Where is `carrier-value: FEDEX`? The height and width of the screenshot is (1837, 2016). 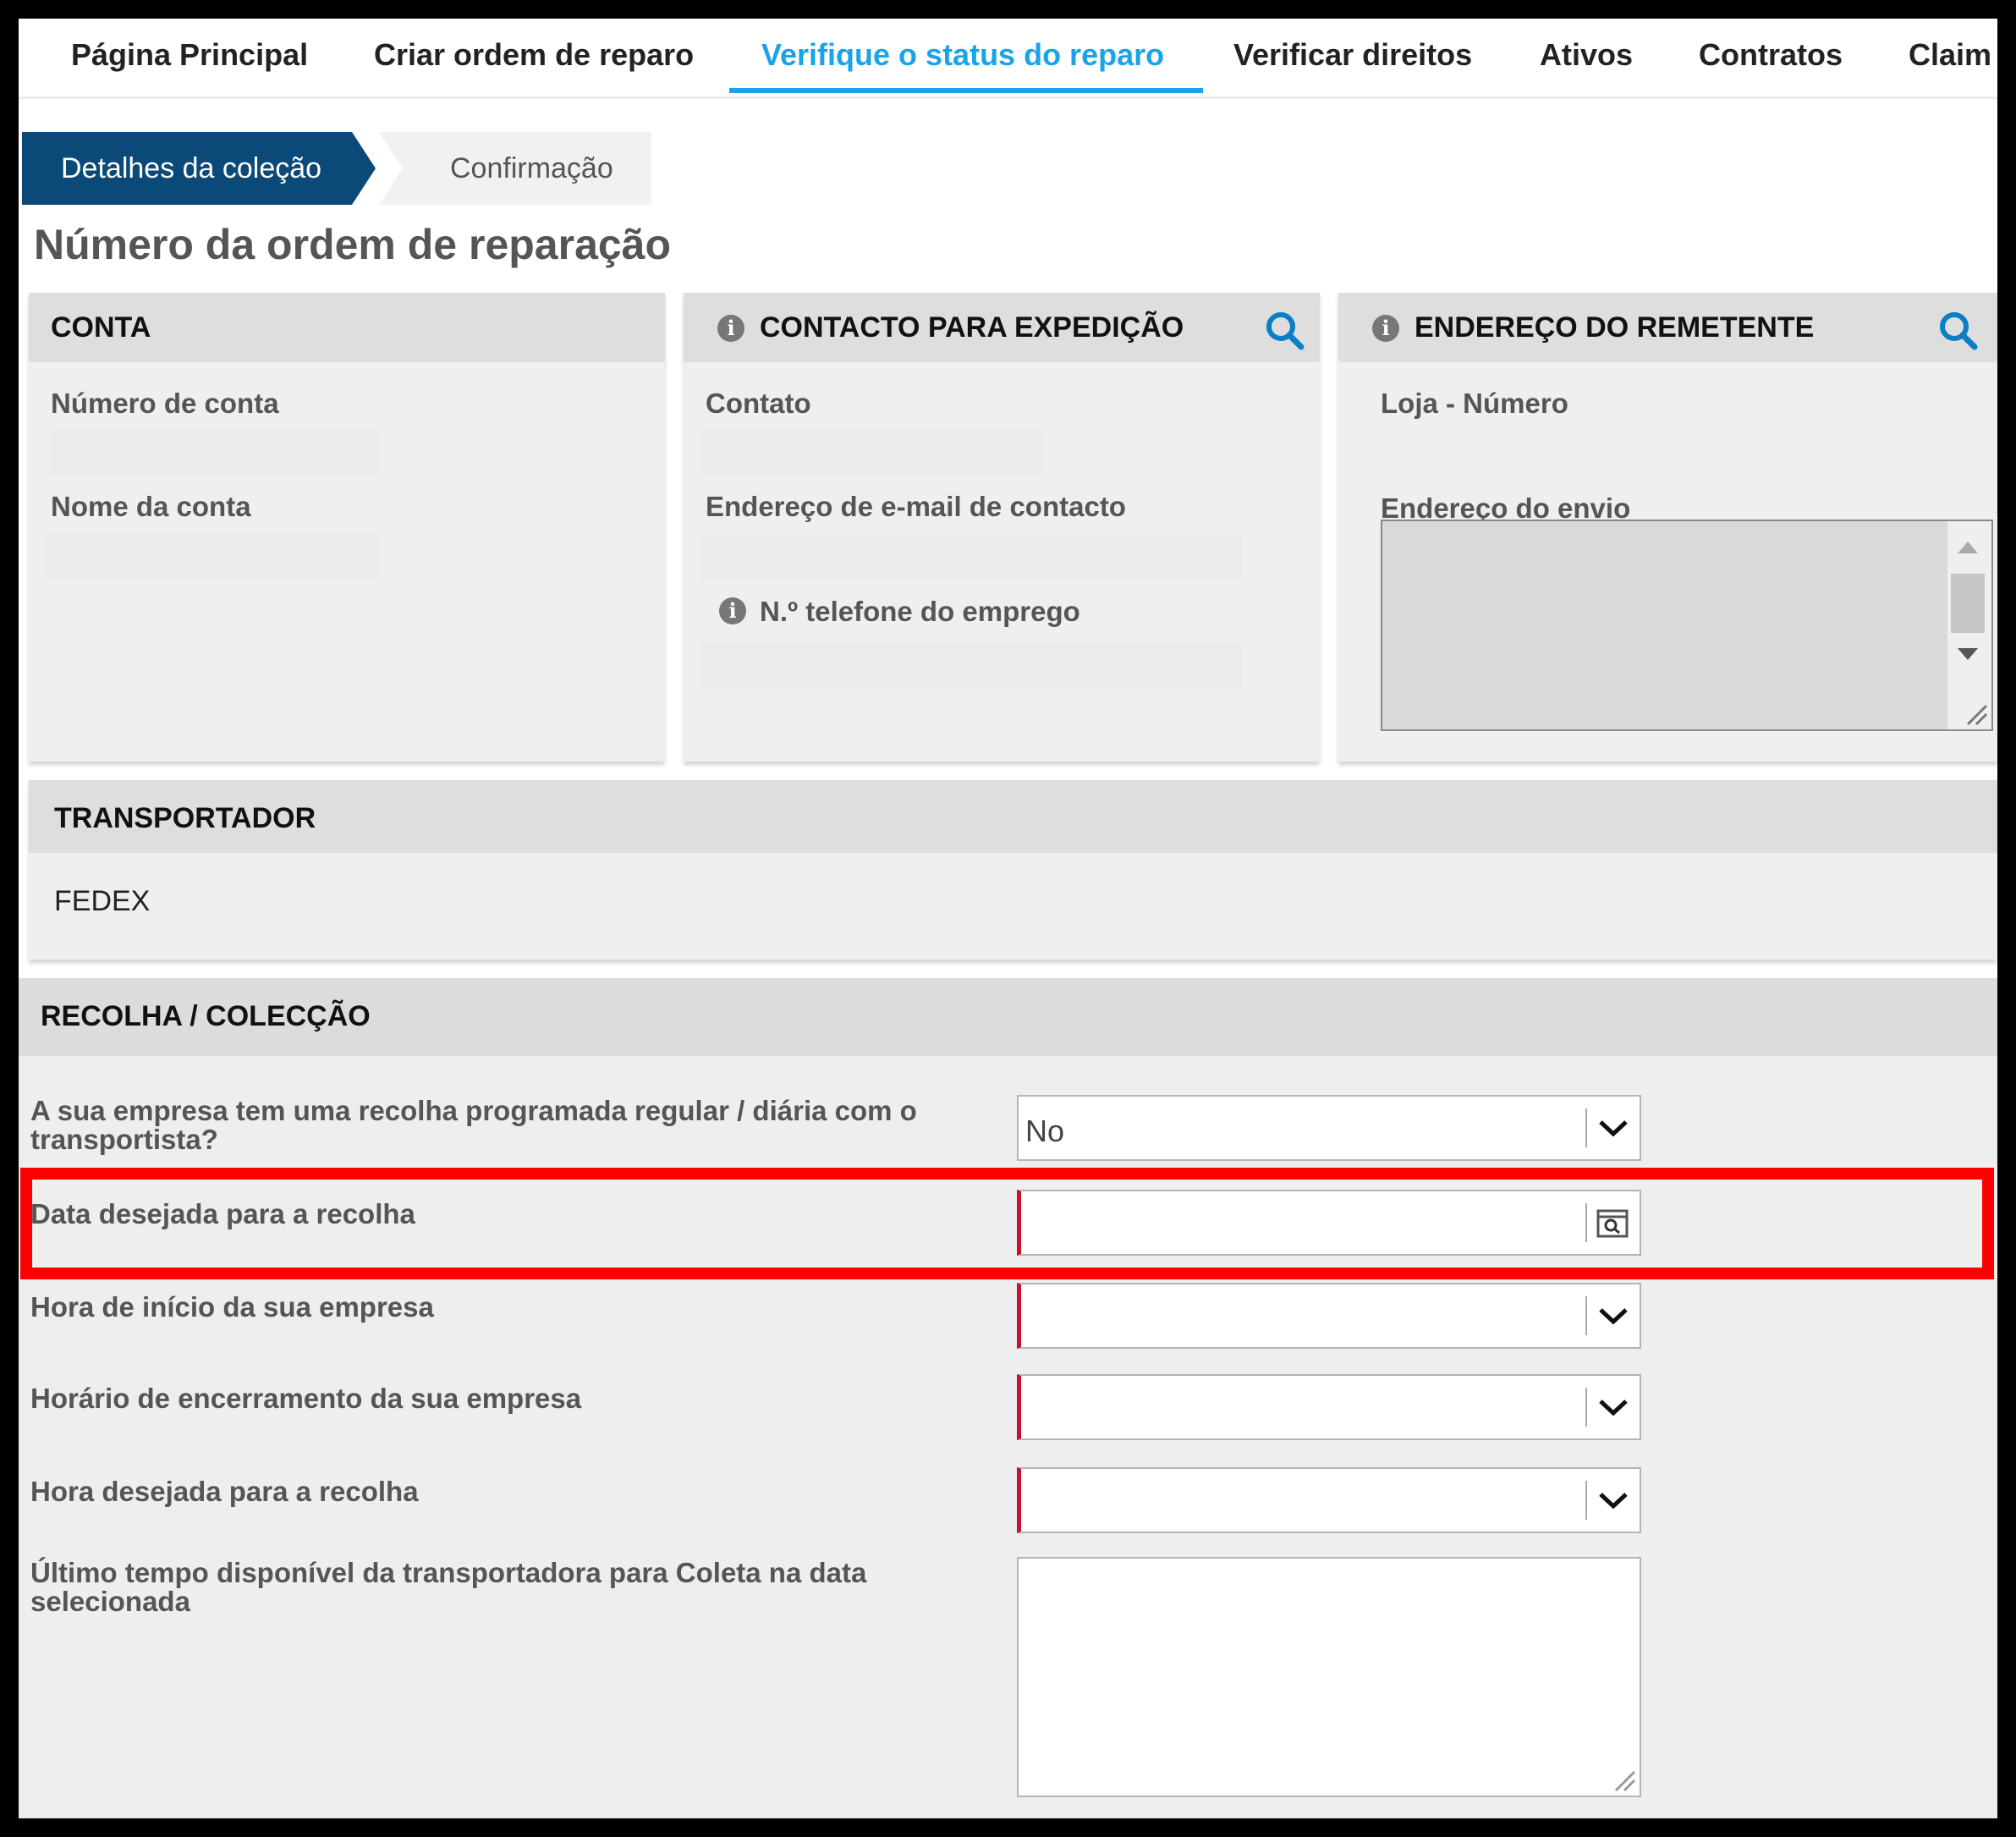 carrier-value: FEDEX is located at coordinates (102, 901).